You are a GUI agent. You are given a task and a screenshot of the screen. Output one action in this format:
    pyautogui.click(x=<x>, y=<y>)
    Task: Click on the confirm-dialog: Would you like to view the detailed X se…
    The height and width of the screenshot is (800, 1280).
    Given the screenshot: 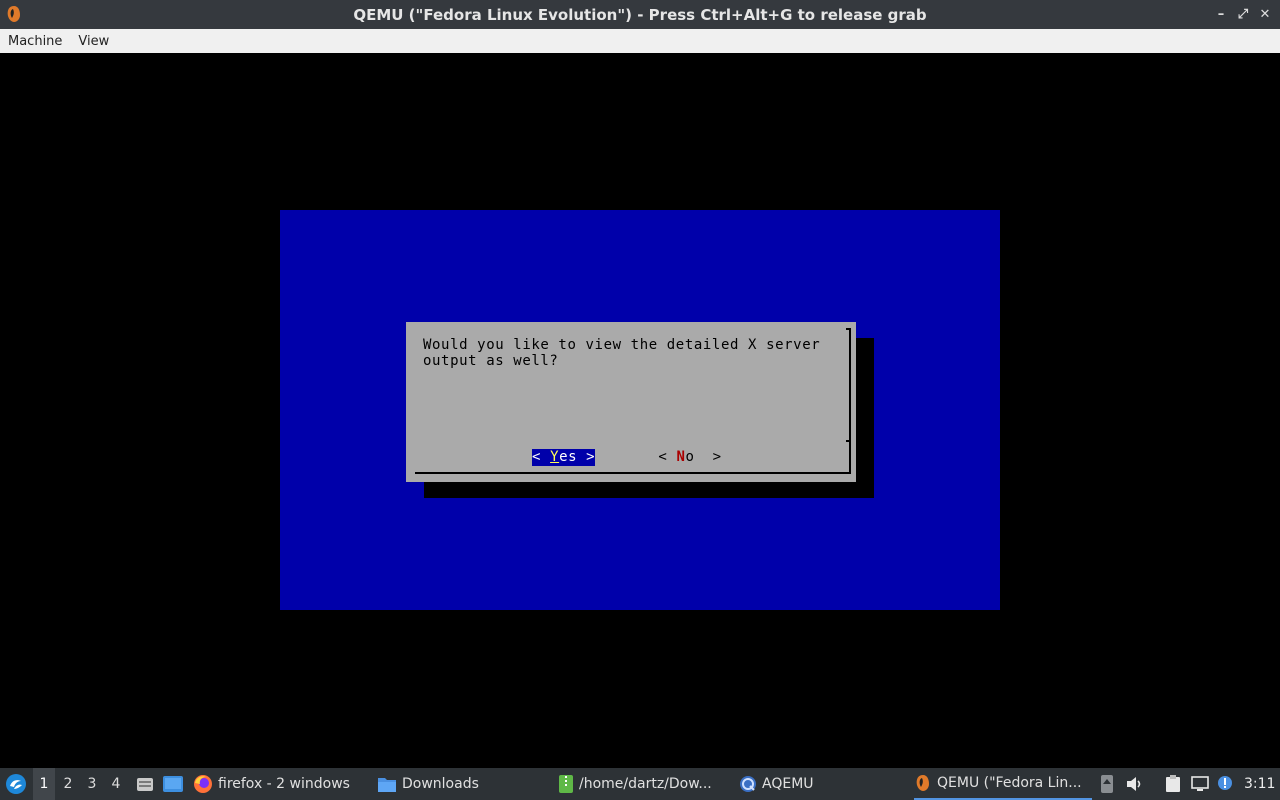 What is the action you would take?
    pyautogui.click(x=631, y=402)
    